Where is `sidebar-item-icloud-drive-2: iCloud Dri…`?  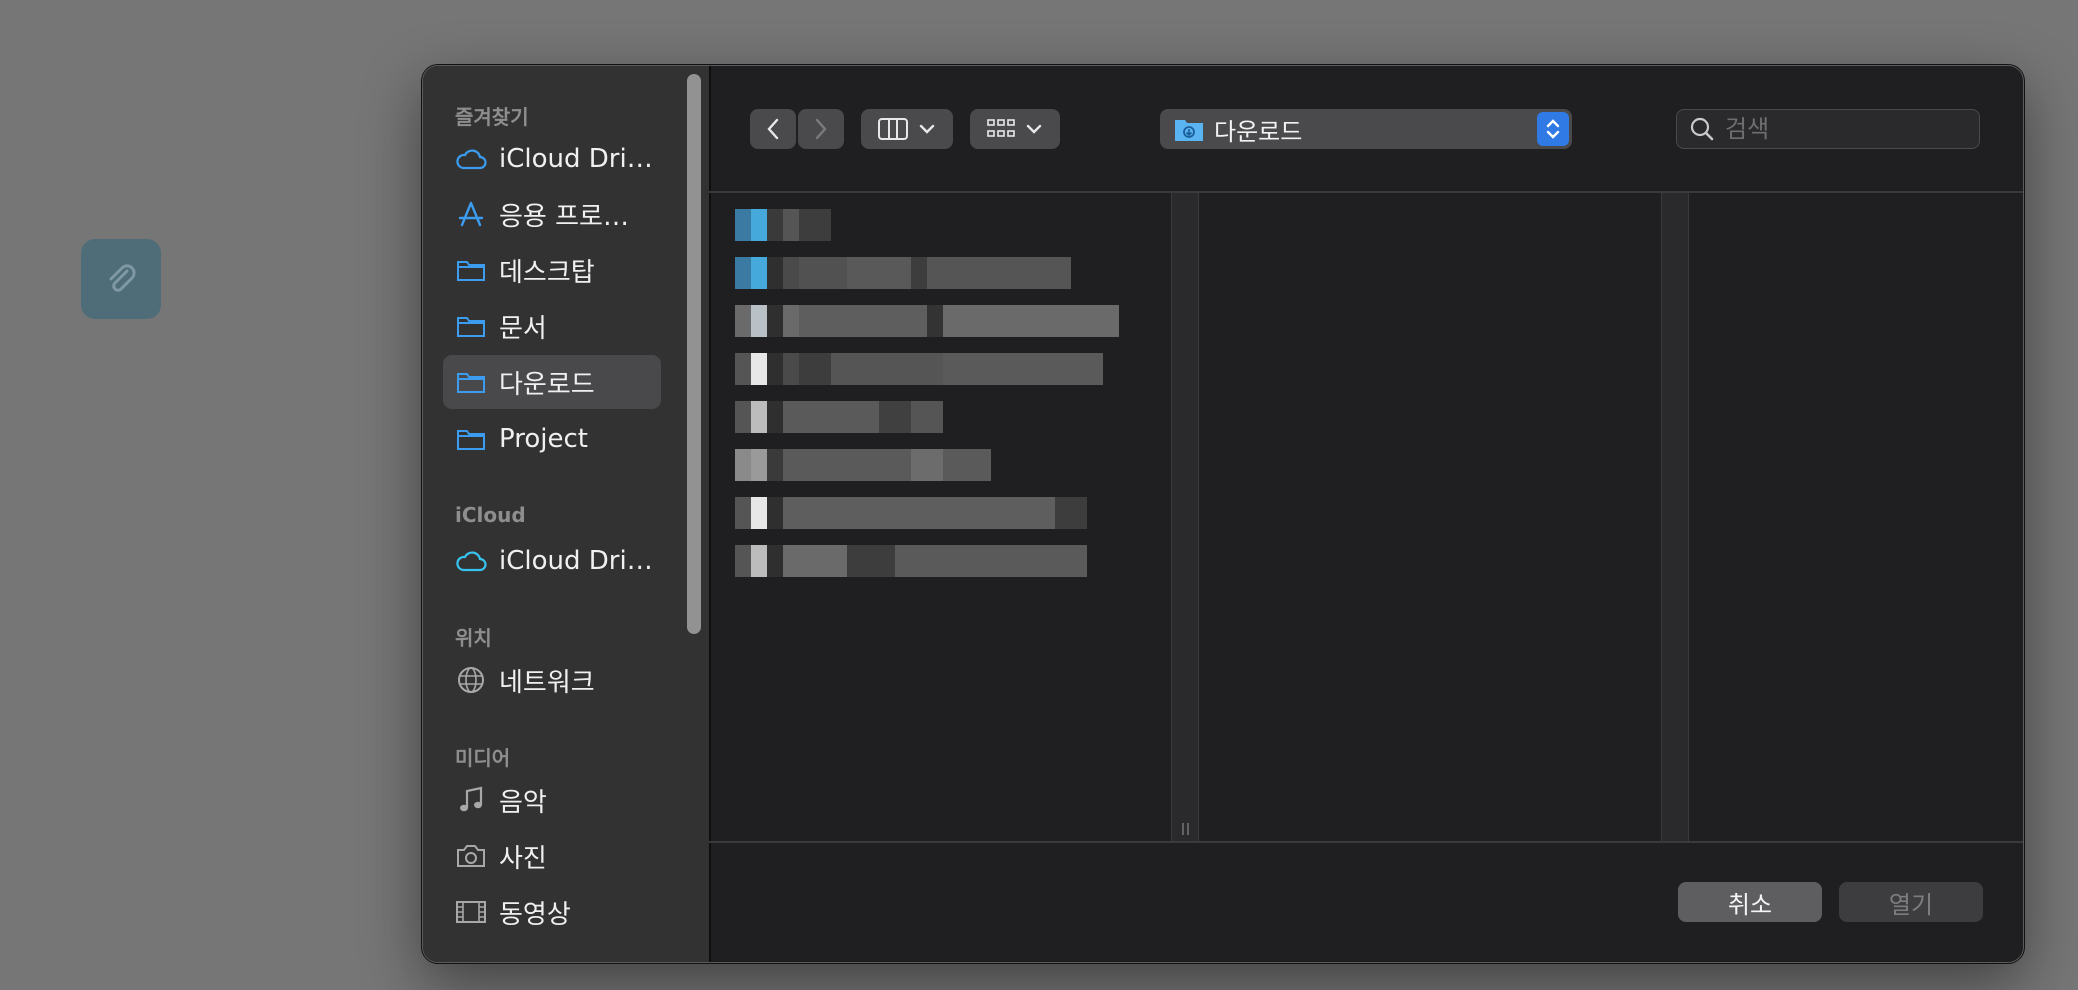
sidebar-item-icloud-drive-2: iCloud Dri… is located at coordinates (552, 561).